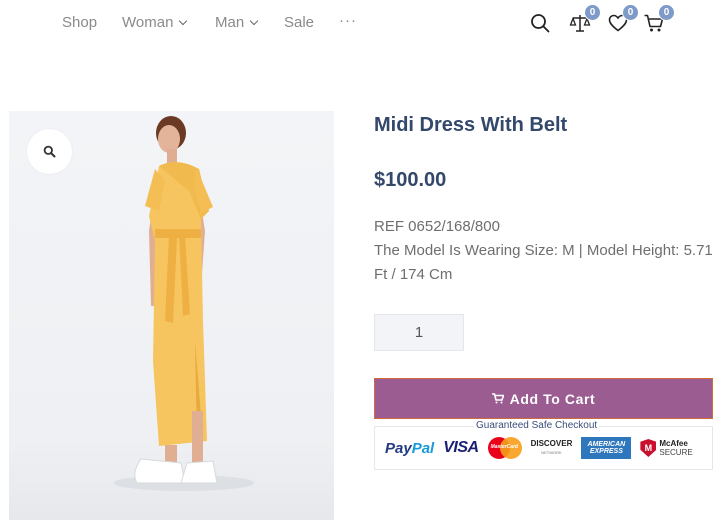 The image size is (725, 528). I want to click on paypal-text-2: Pal, so click(423, 448).